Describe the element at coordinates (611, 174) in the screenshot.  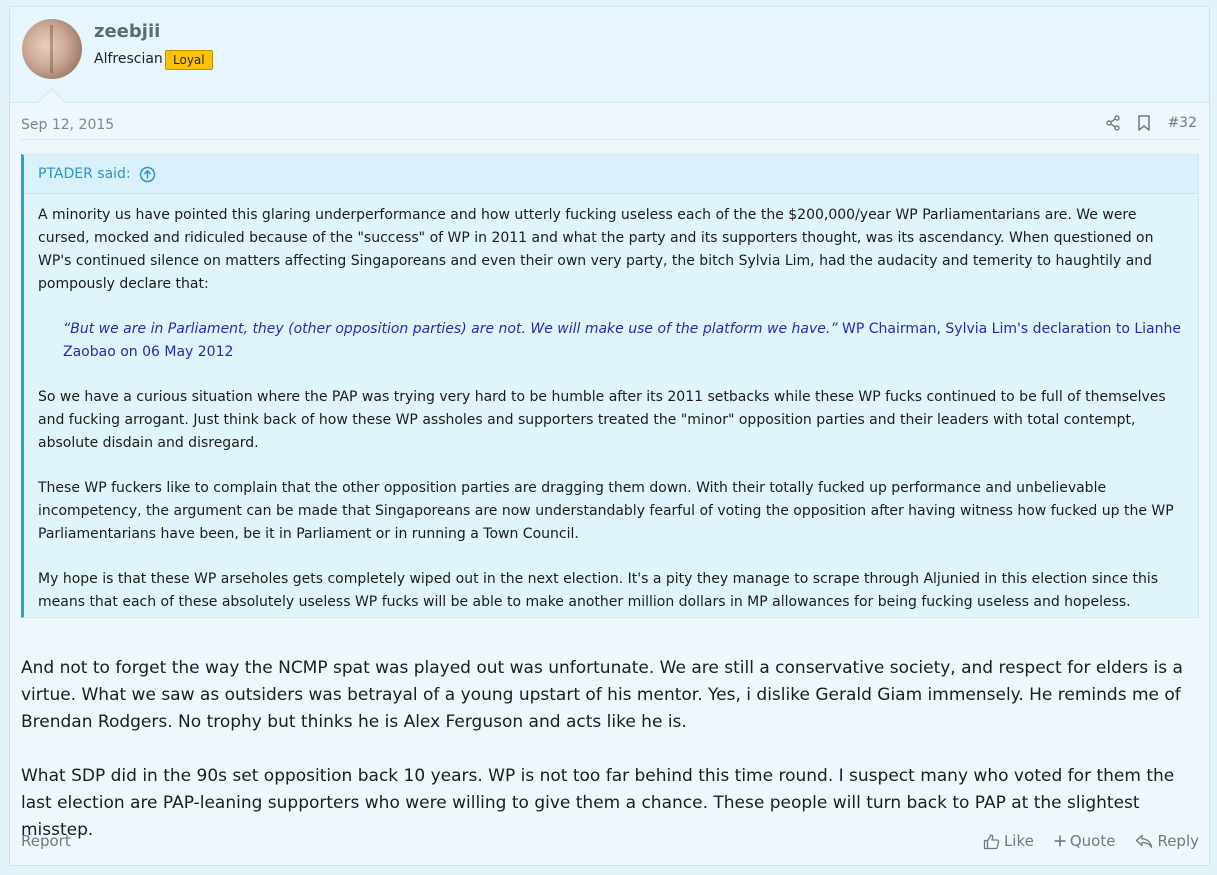
I see `quote-header: PTADER said:` at that location.